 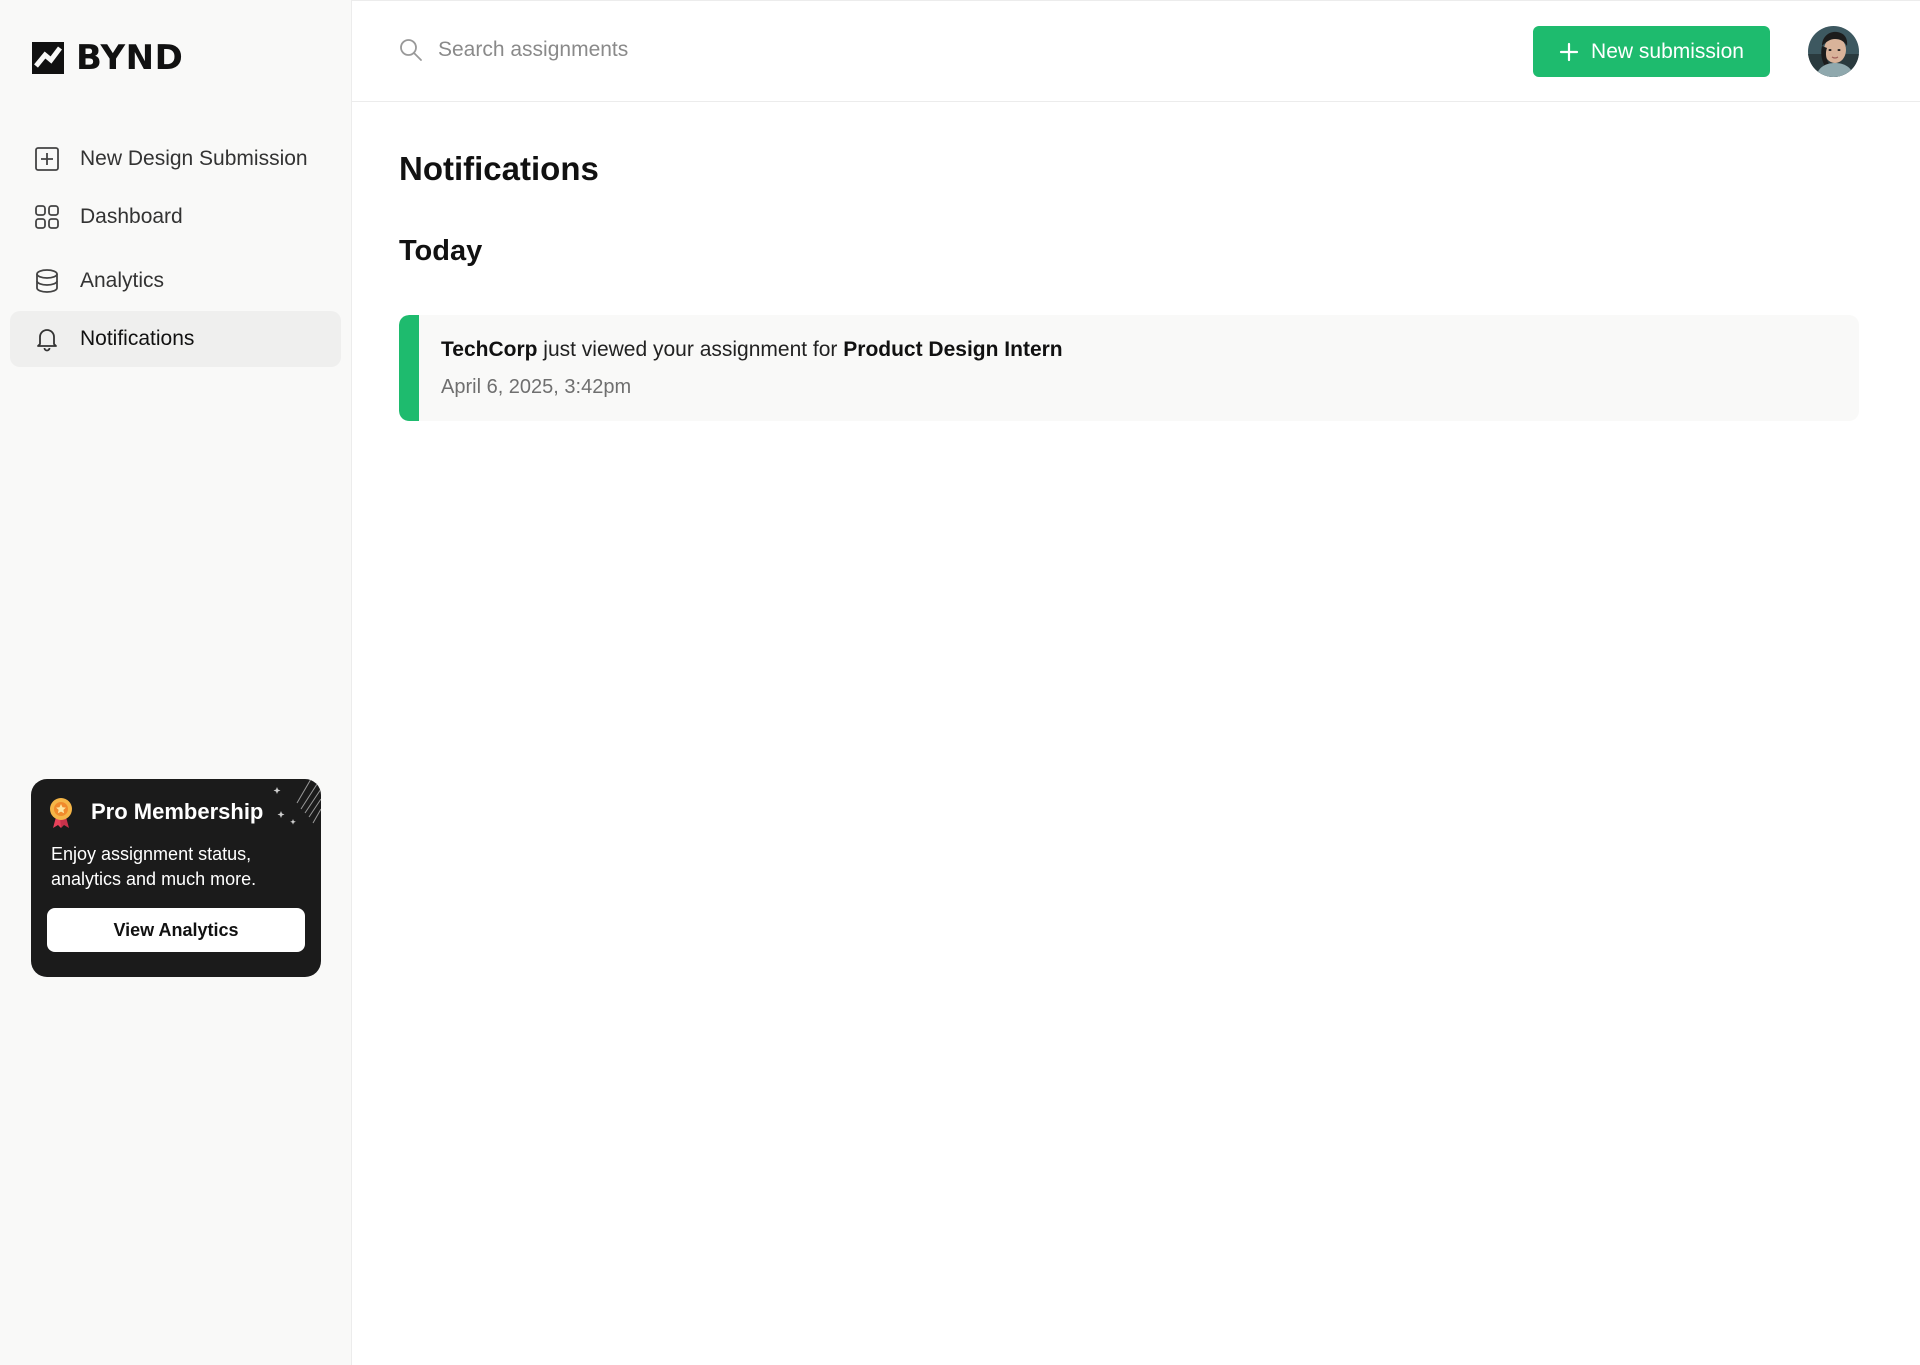 What do you see at coordinates (194, 158) in the screenshot?
I see `sidebar-item-label: New Design Submission` at bounding box center [194, 158].